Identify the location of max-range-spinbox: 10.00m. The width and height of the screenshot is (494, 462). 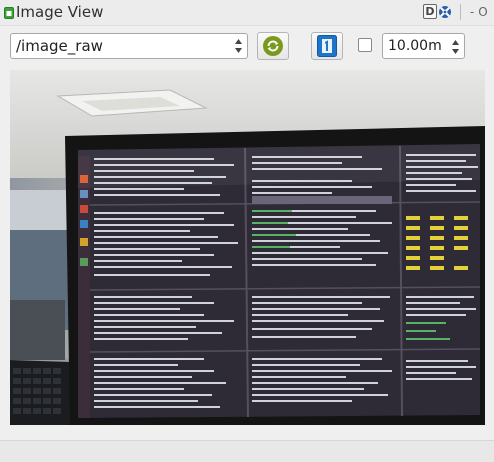
(423, 46).